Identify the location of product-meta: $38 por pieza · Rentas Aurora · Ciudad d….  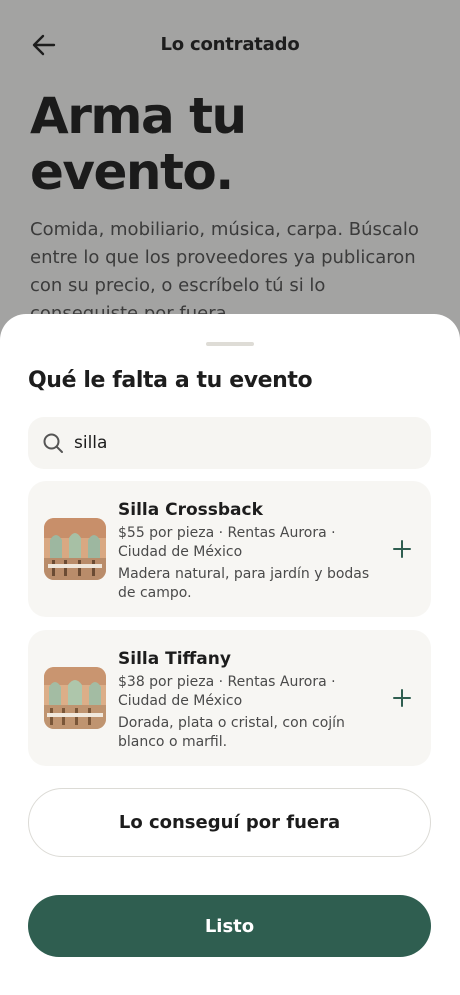
(227, 691).